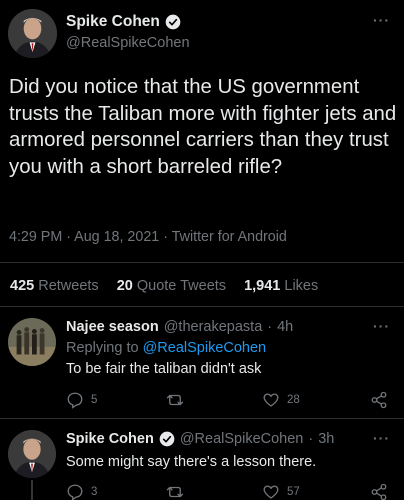  I want to click on like-button: 28, so click(281, 400).